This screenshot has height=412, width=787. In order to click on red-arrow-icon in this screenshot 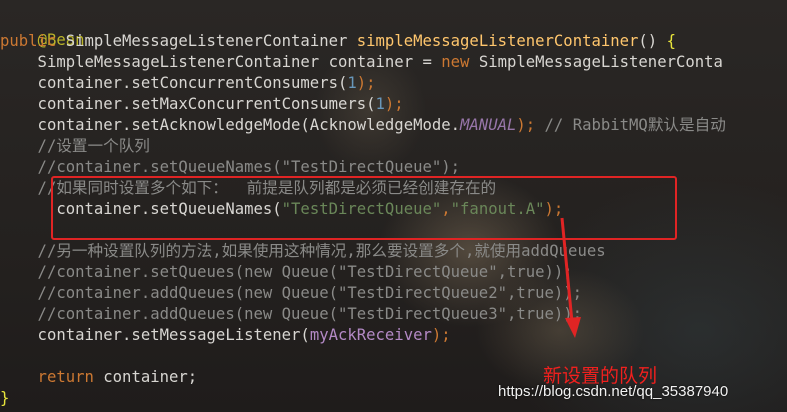, I will do `click(570, 277)`.